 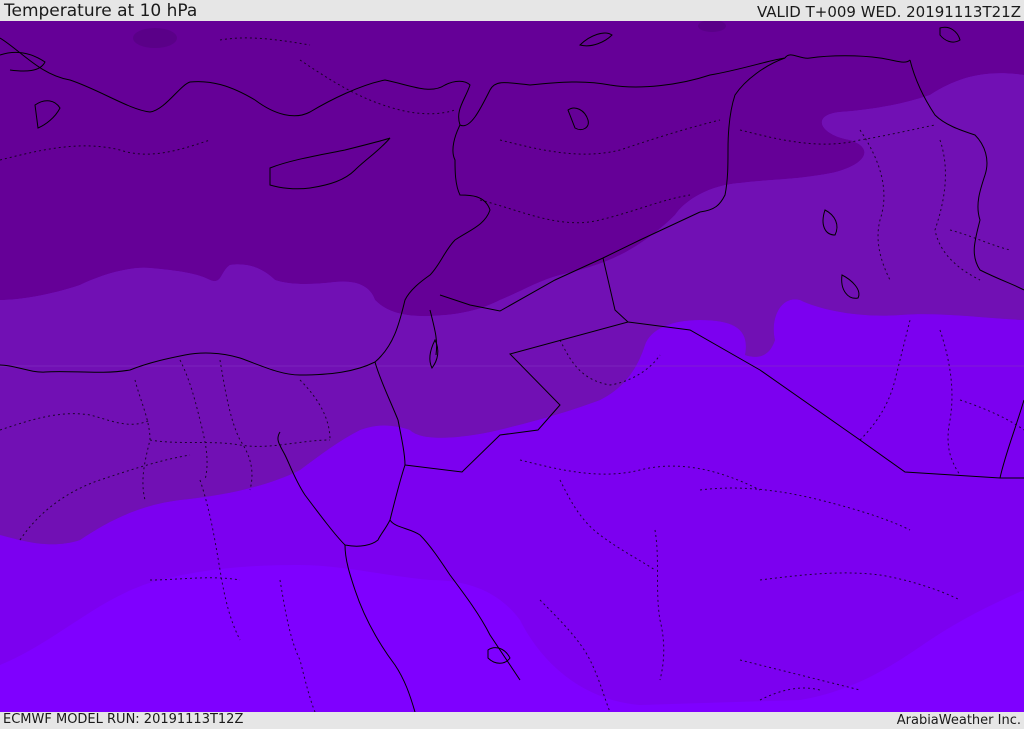 I want to click on credit-label: ArabiaWeather Inc., so click(x=958, y=720).